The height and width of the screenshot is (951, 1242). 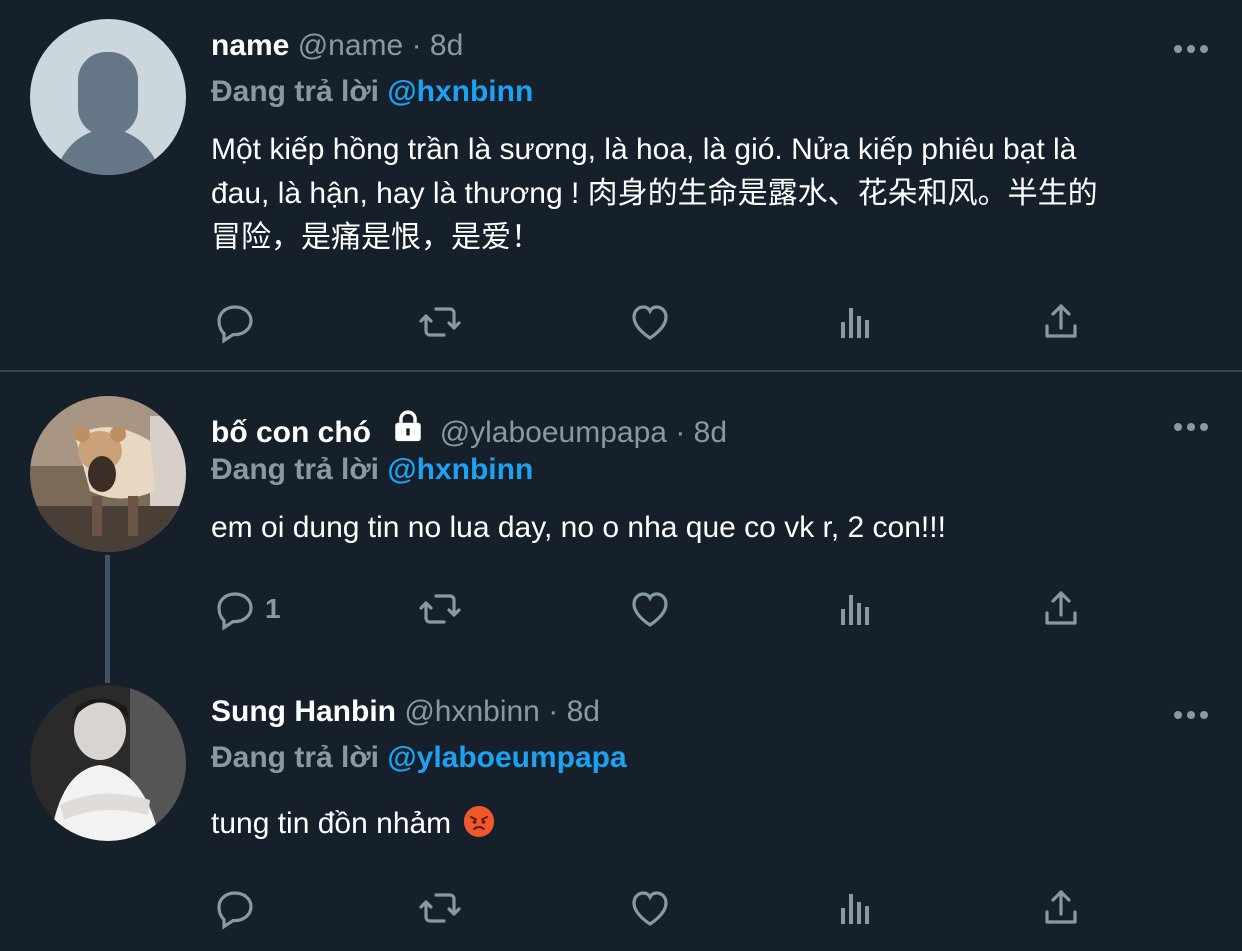 What do you see at coordinates (553, 432) in the screenshot?
I see `user-handle: @ylaboeumpapa` at bounding box center [553, 432].